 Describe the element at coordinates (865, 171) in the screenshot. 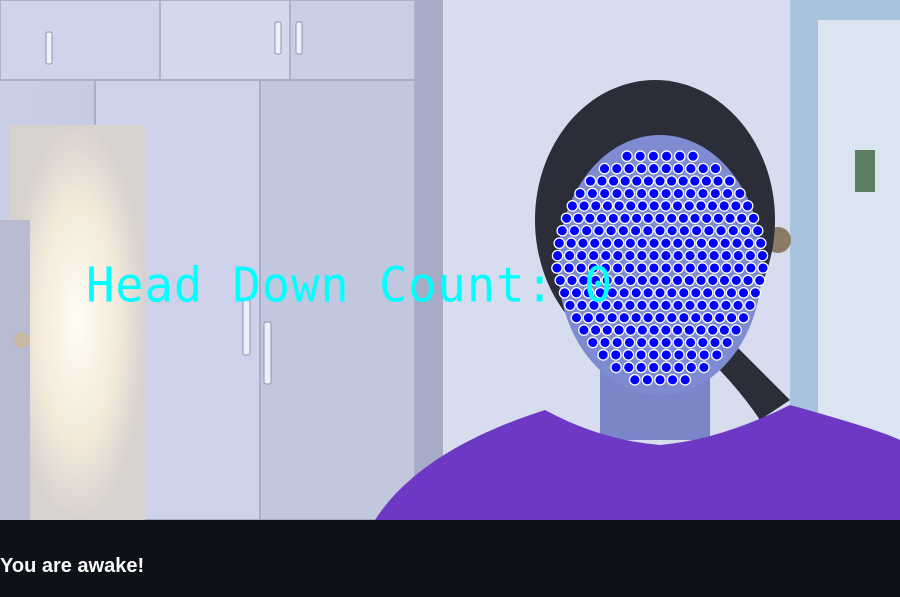

I see `exit-sign` at that location.